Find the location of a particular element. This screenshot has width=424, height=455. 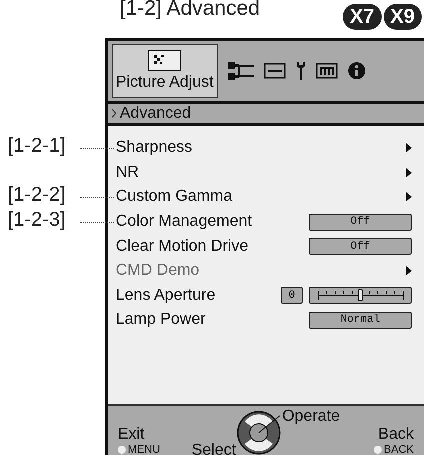

menu-tab: Picture Adjust is located at coordinates (165, 71).